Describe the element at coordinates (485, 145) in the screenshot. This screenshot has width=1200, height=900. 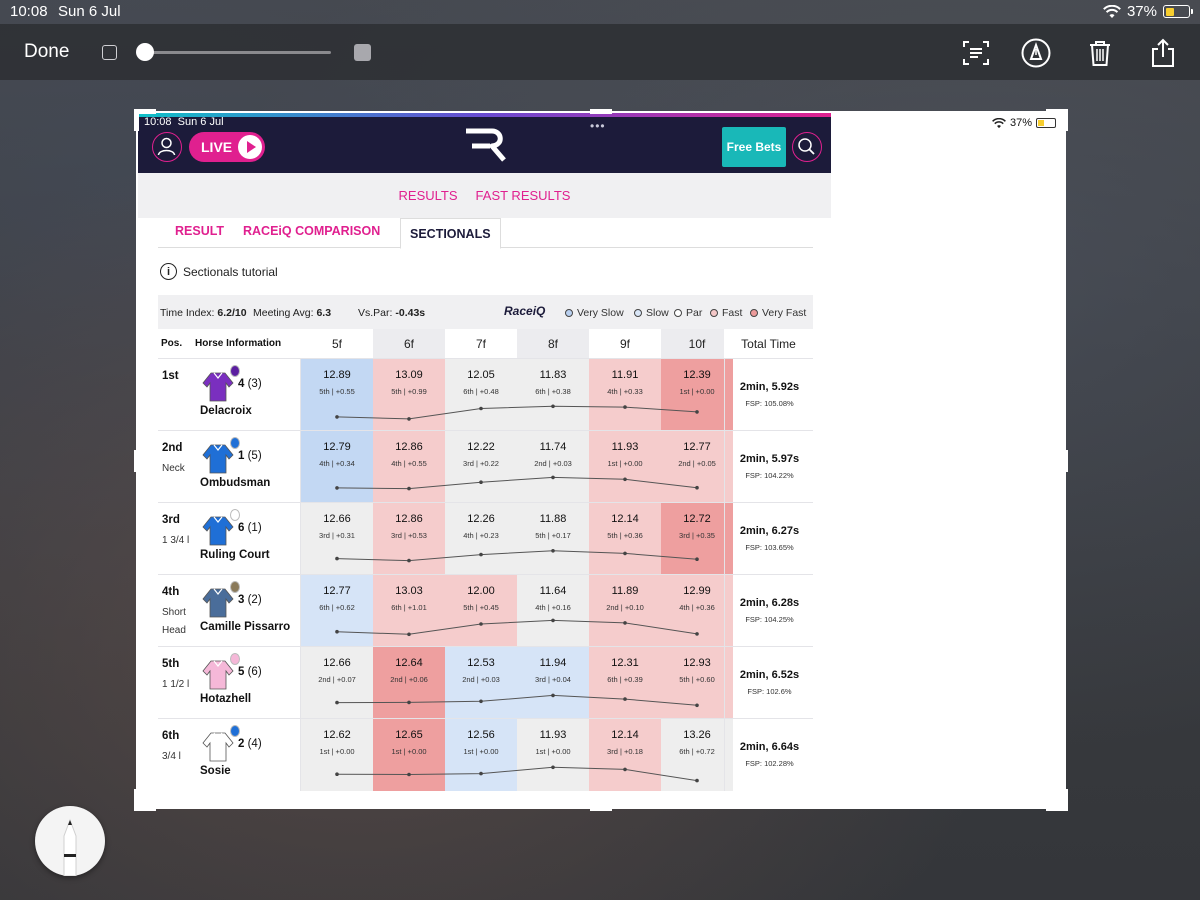
I see `brand-logo` at that location.